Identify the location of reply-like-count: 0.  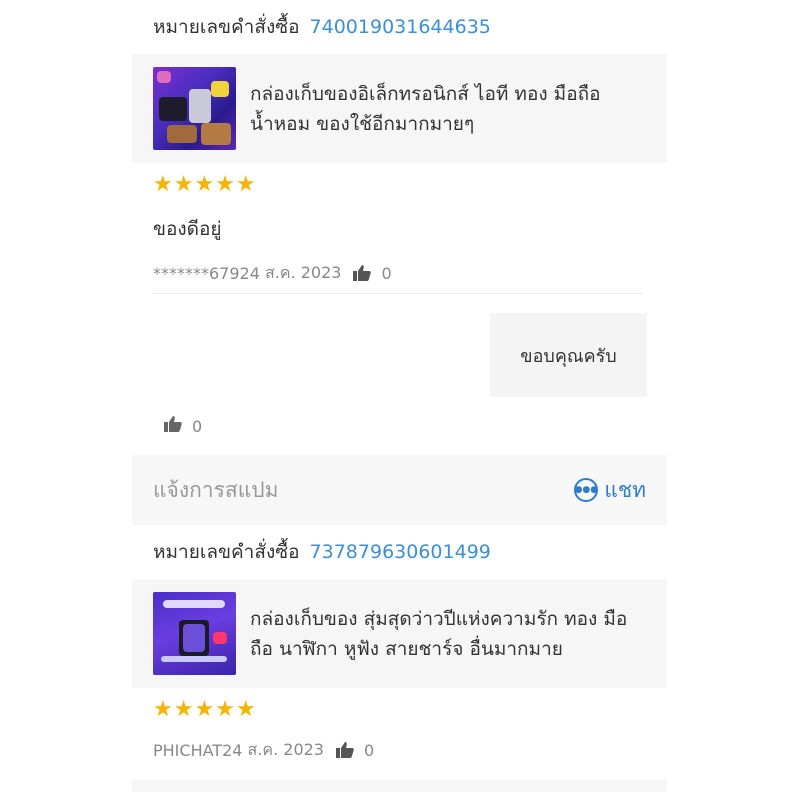
(197, 426).